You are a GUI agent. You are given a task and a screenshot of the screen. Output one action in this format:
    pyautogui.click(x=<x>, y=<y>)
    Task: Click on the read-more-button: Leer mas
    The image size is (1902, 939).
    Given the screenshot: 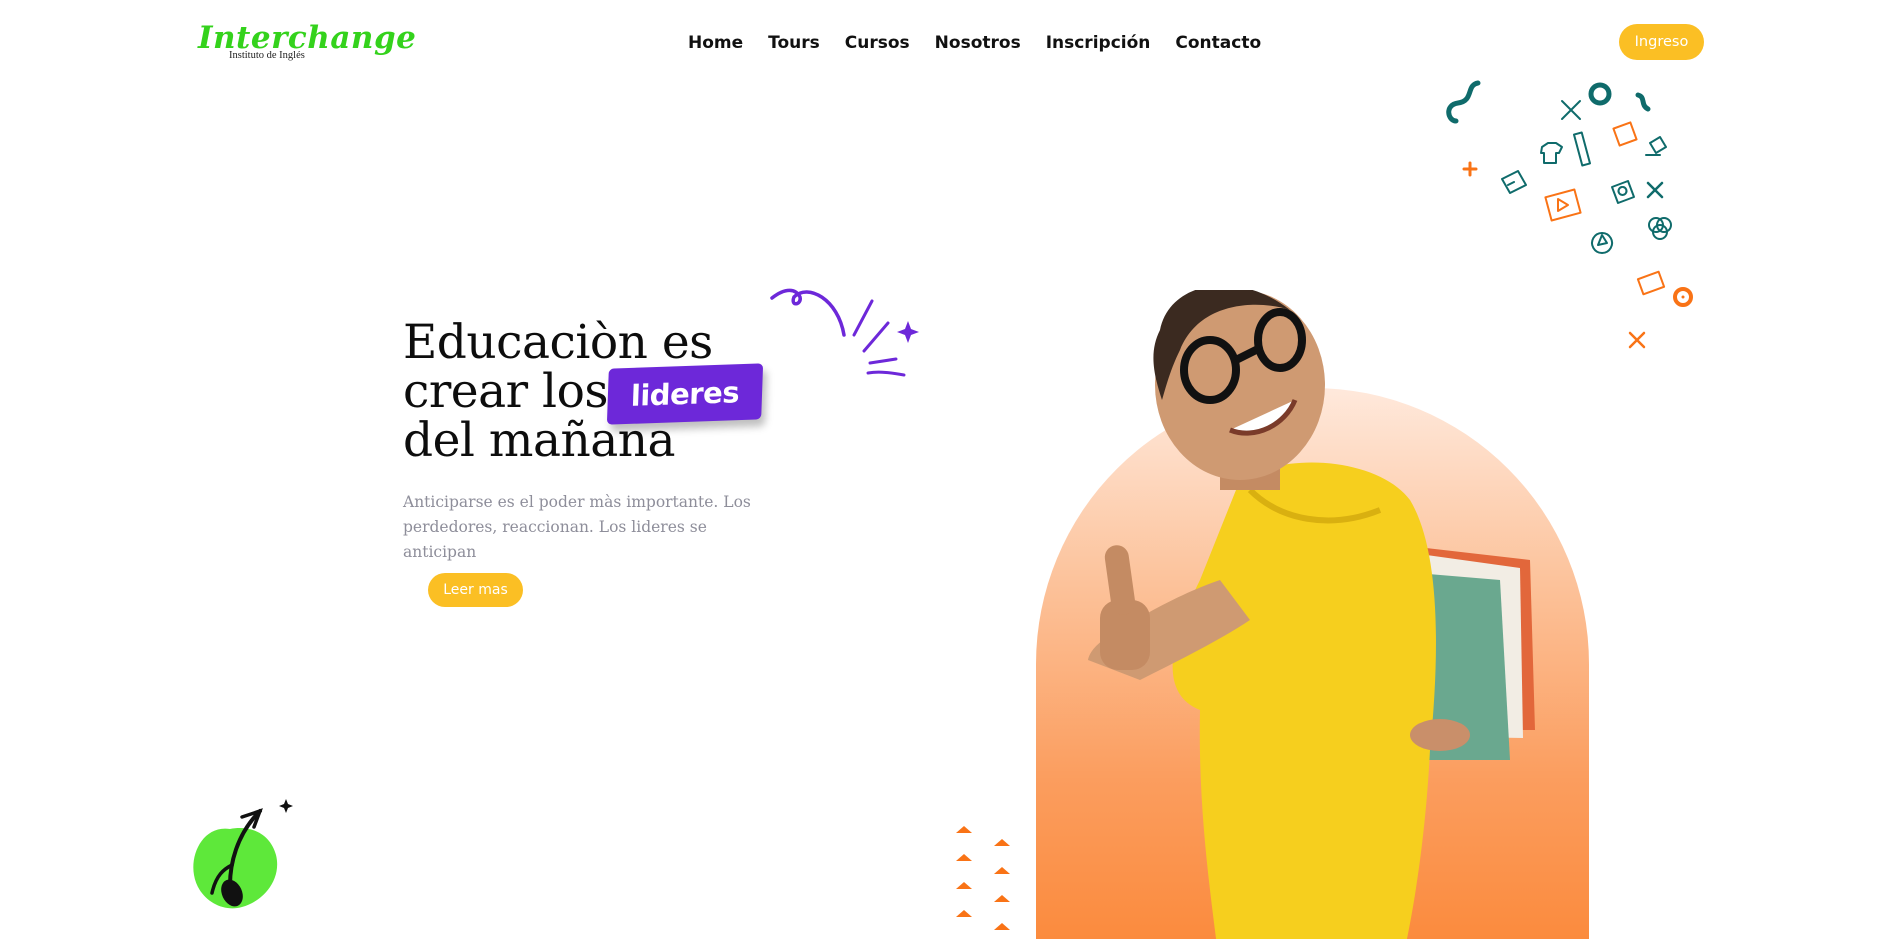 What is the action you would take?
    pyautogui.click(x=475, y=590)
    